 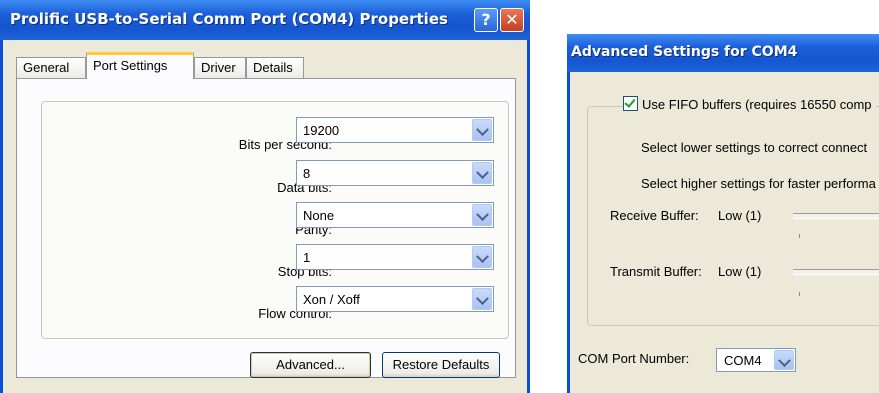 I want to click on com-port-label: COM Port Number:, so click(x=634, y=358).